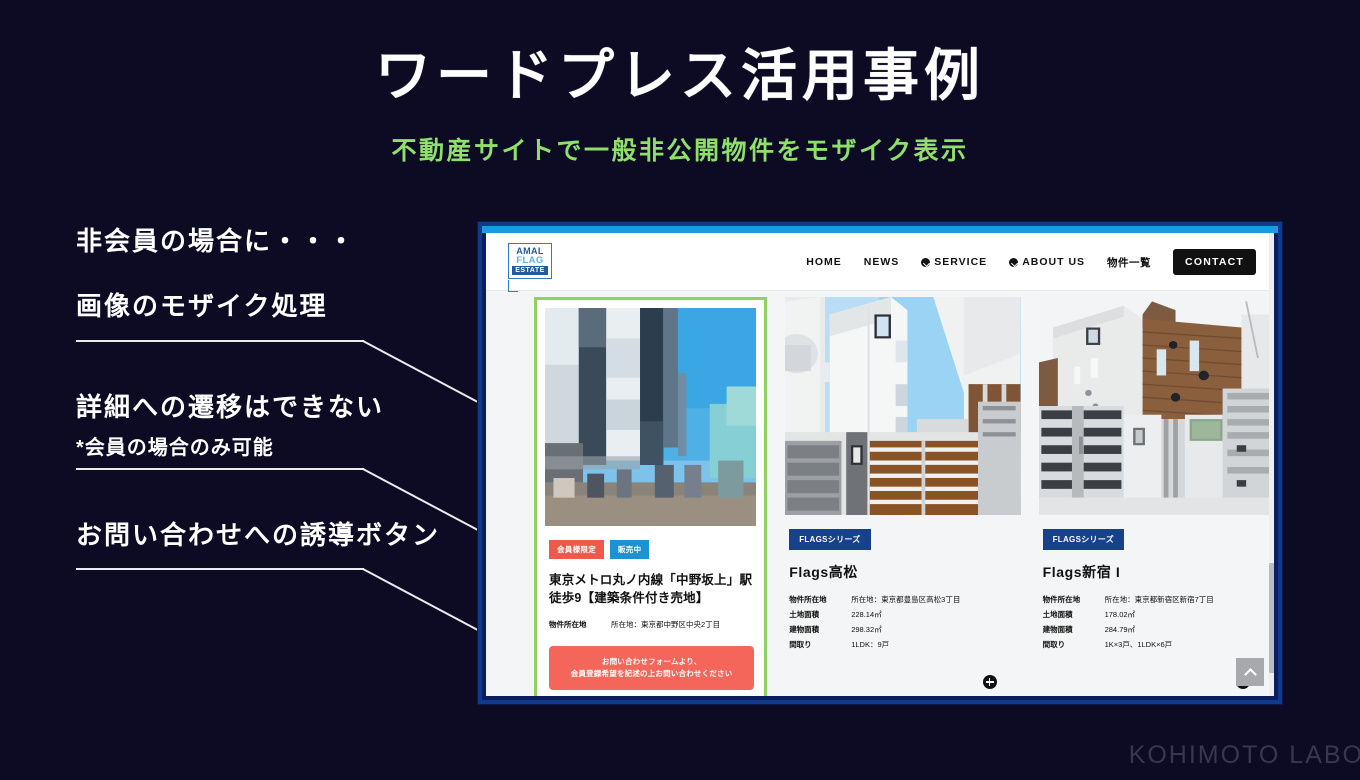  I want to click on mosaic-thumbnail-image, so click(651, 417).